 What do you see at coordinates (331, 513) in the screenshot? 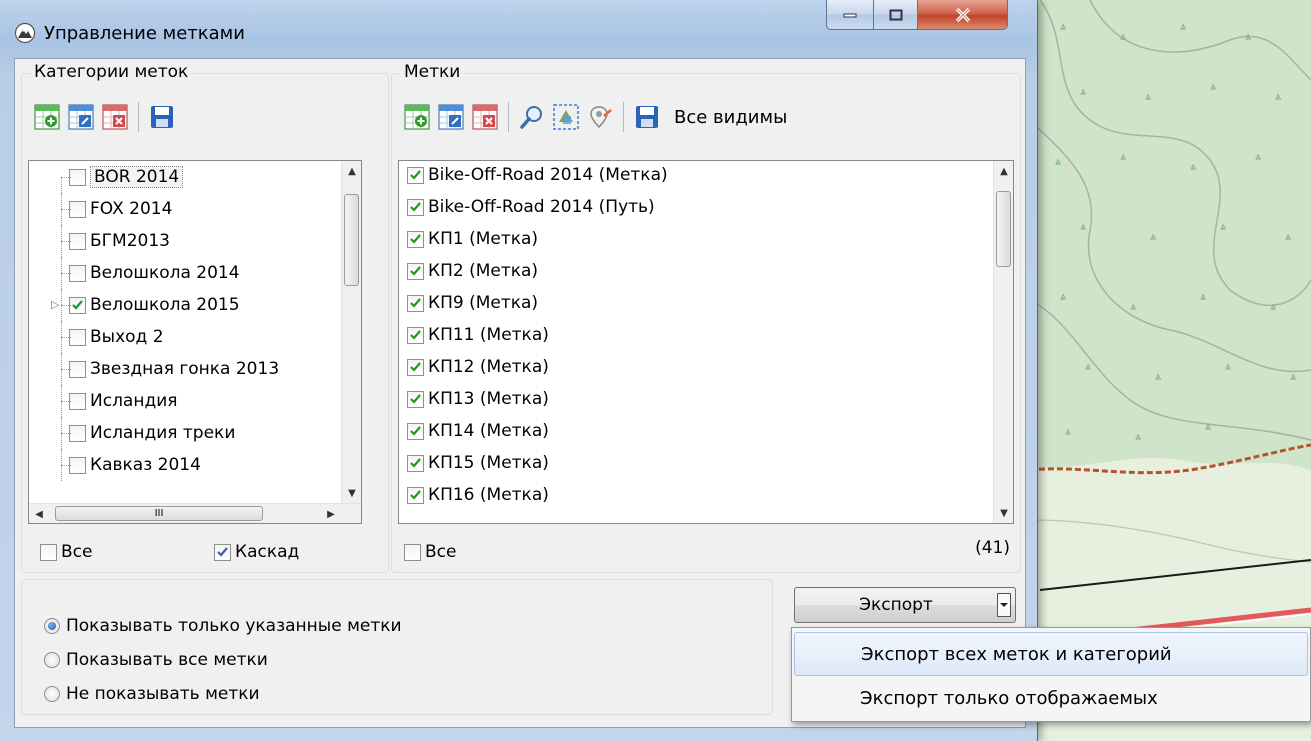
I see `scroll-right-arrow-icon: ▶` at bounding box center [331, 513].